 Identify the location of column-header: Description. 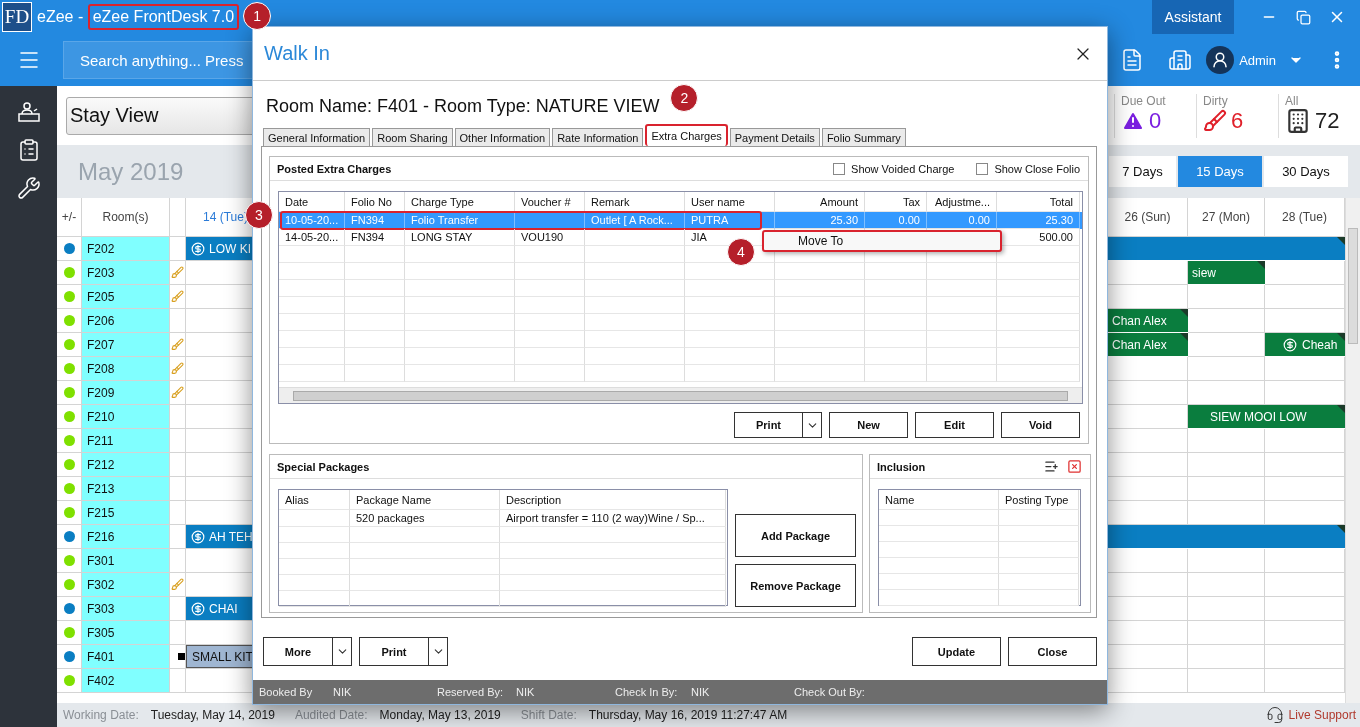
(613, 500).